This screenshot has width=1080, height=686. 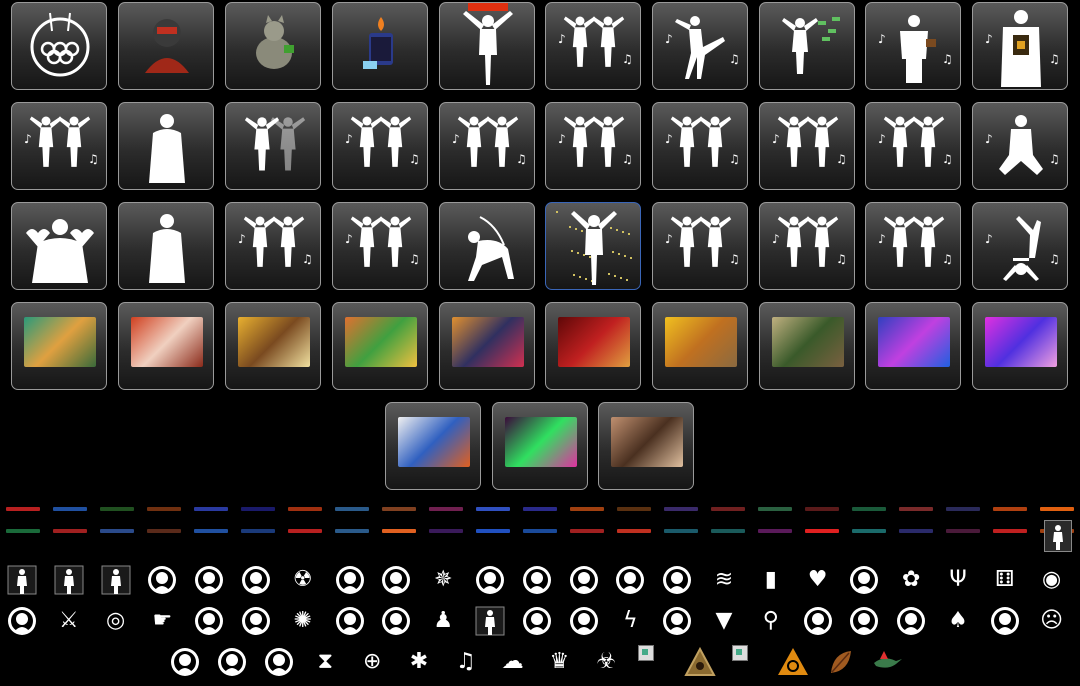 What do you see at coordinates (864, 621) in the screenshot?
I see `horseshoe-clover-icon` at bounding box center [864, 621].